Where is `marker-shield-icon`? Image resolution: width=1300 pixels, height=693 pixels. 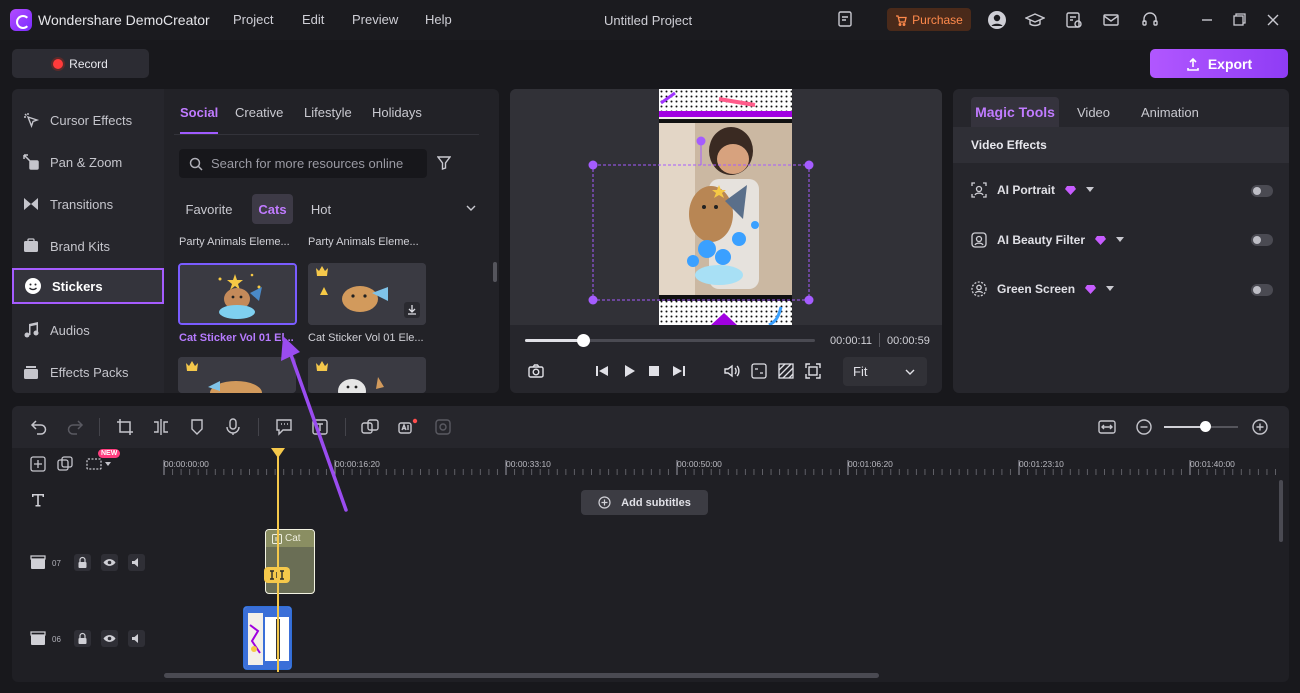 marker-shield-icon is located at coordinates (197, 427).